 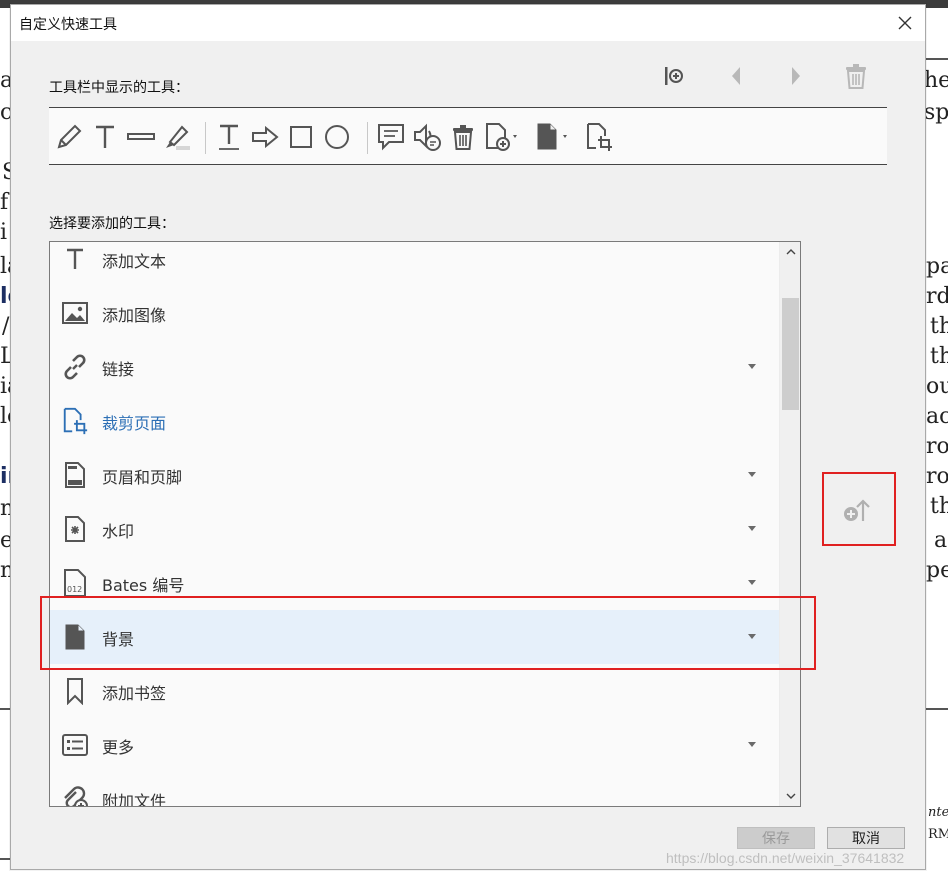 I want to click on list-item-add-text: 添加文本, so click(x=414, y=264).